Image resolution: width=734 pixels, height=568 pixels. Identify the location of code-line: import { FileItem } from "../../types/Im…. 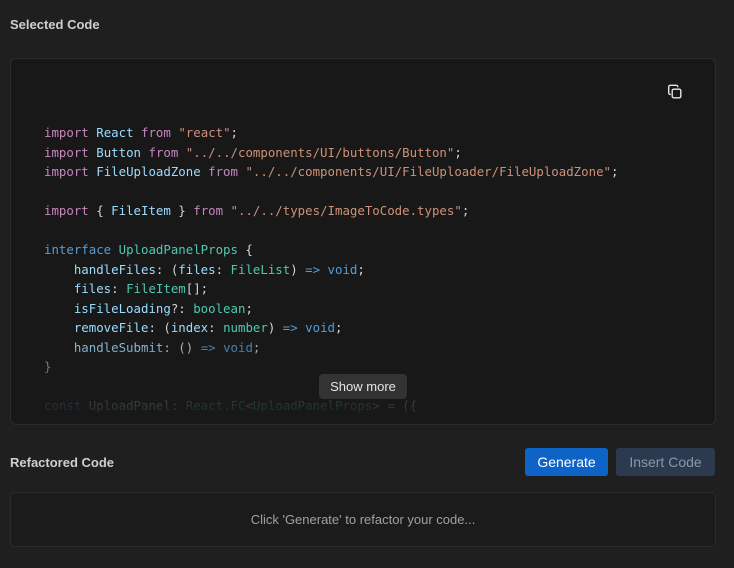
(331, 211).